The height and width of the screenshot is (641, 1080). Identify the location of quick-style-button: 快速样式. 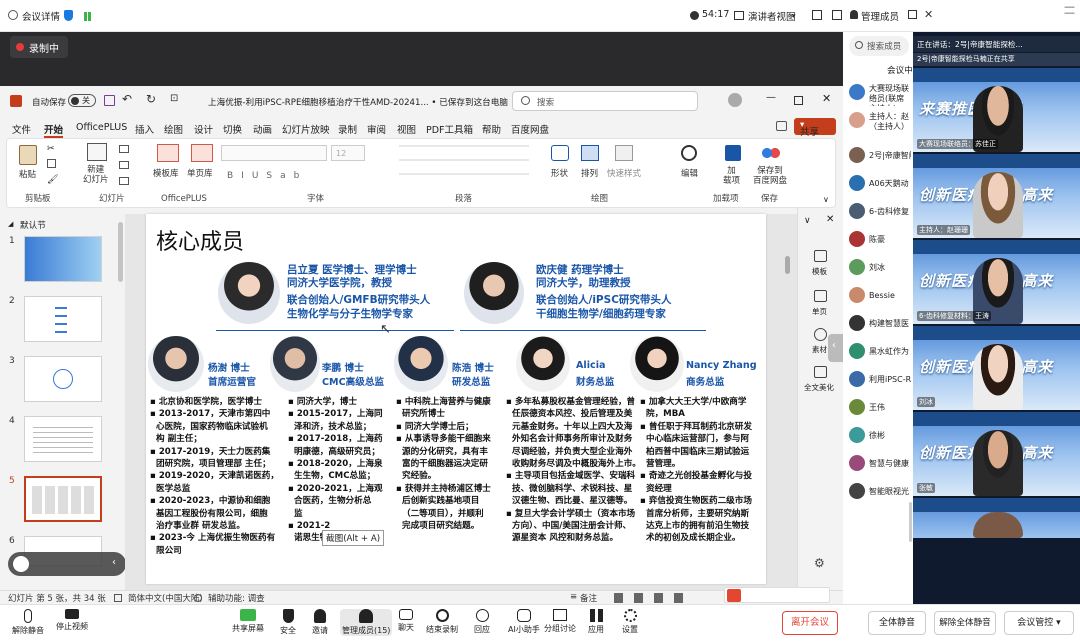
(624, 173).